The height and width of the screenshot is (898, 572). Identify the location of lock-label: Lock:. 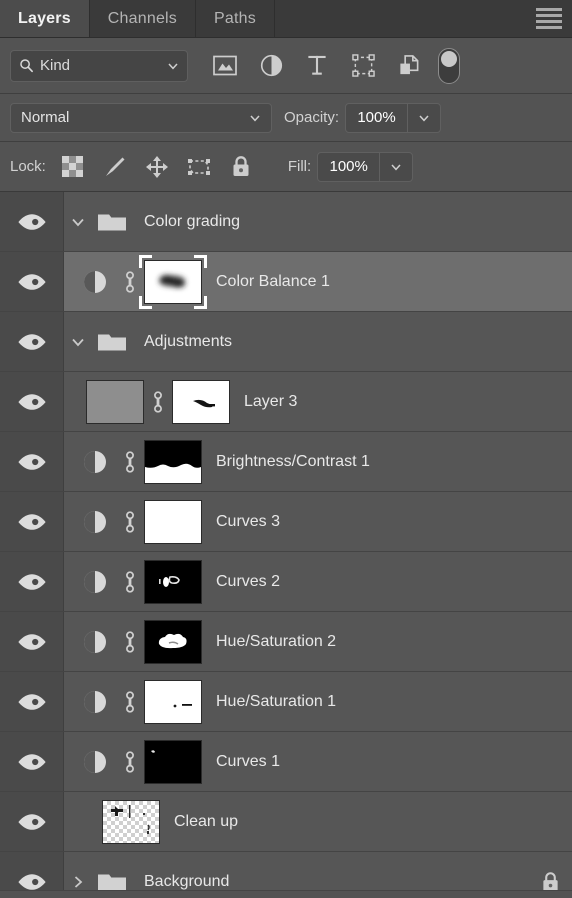
(28, 166).